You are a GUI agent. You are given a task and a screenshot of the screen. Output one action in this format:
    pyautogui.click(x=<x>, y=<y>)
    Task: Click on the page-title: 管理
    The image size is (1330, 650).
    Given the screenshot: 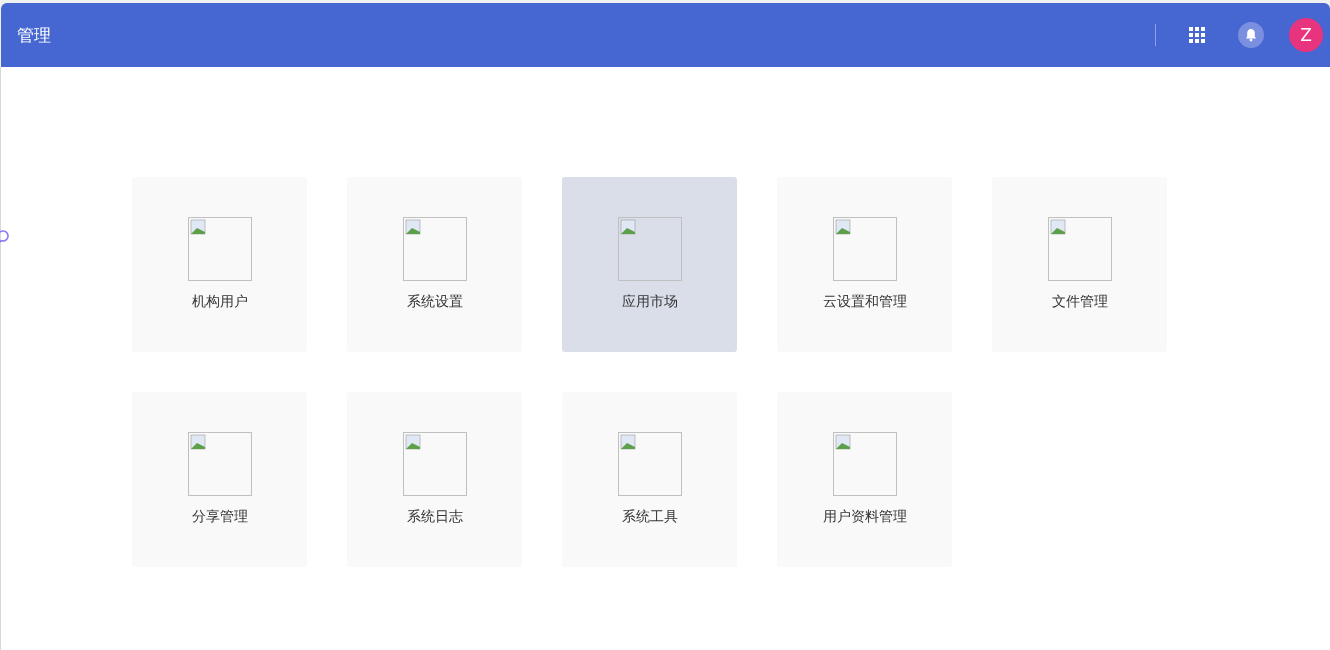 What is the action you would take?
    pyautogui.click(x=34, y=35)
    